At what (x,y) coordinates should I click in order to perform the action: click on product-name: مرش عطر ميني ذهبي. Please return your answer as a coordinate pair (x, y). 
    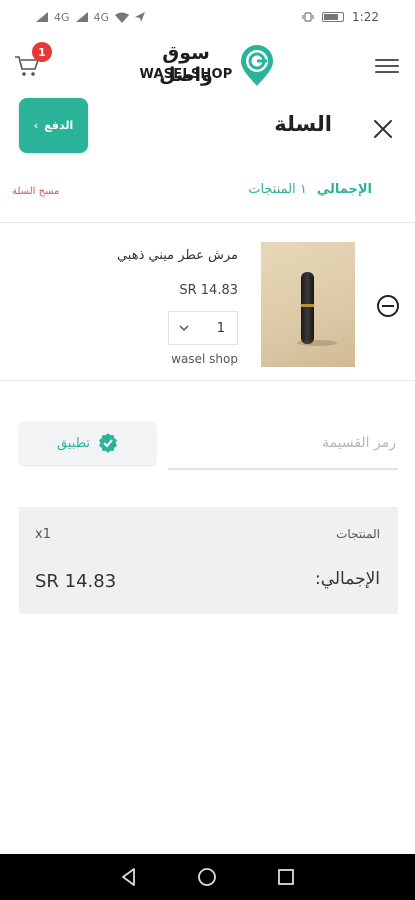
    Looking at the image, I should click on (164, 255).